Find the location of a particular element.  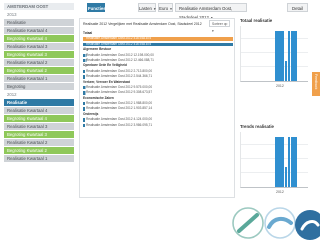

feedback-tab: Feedback is located at coordinates (316, 84).